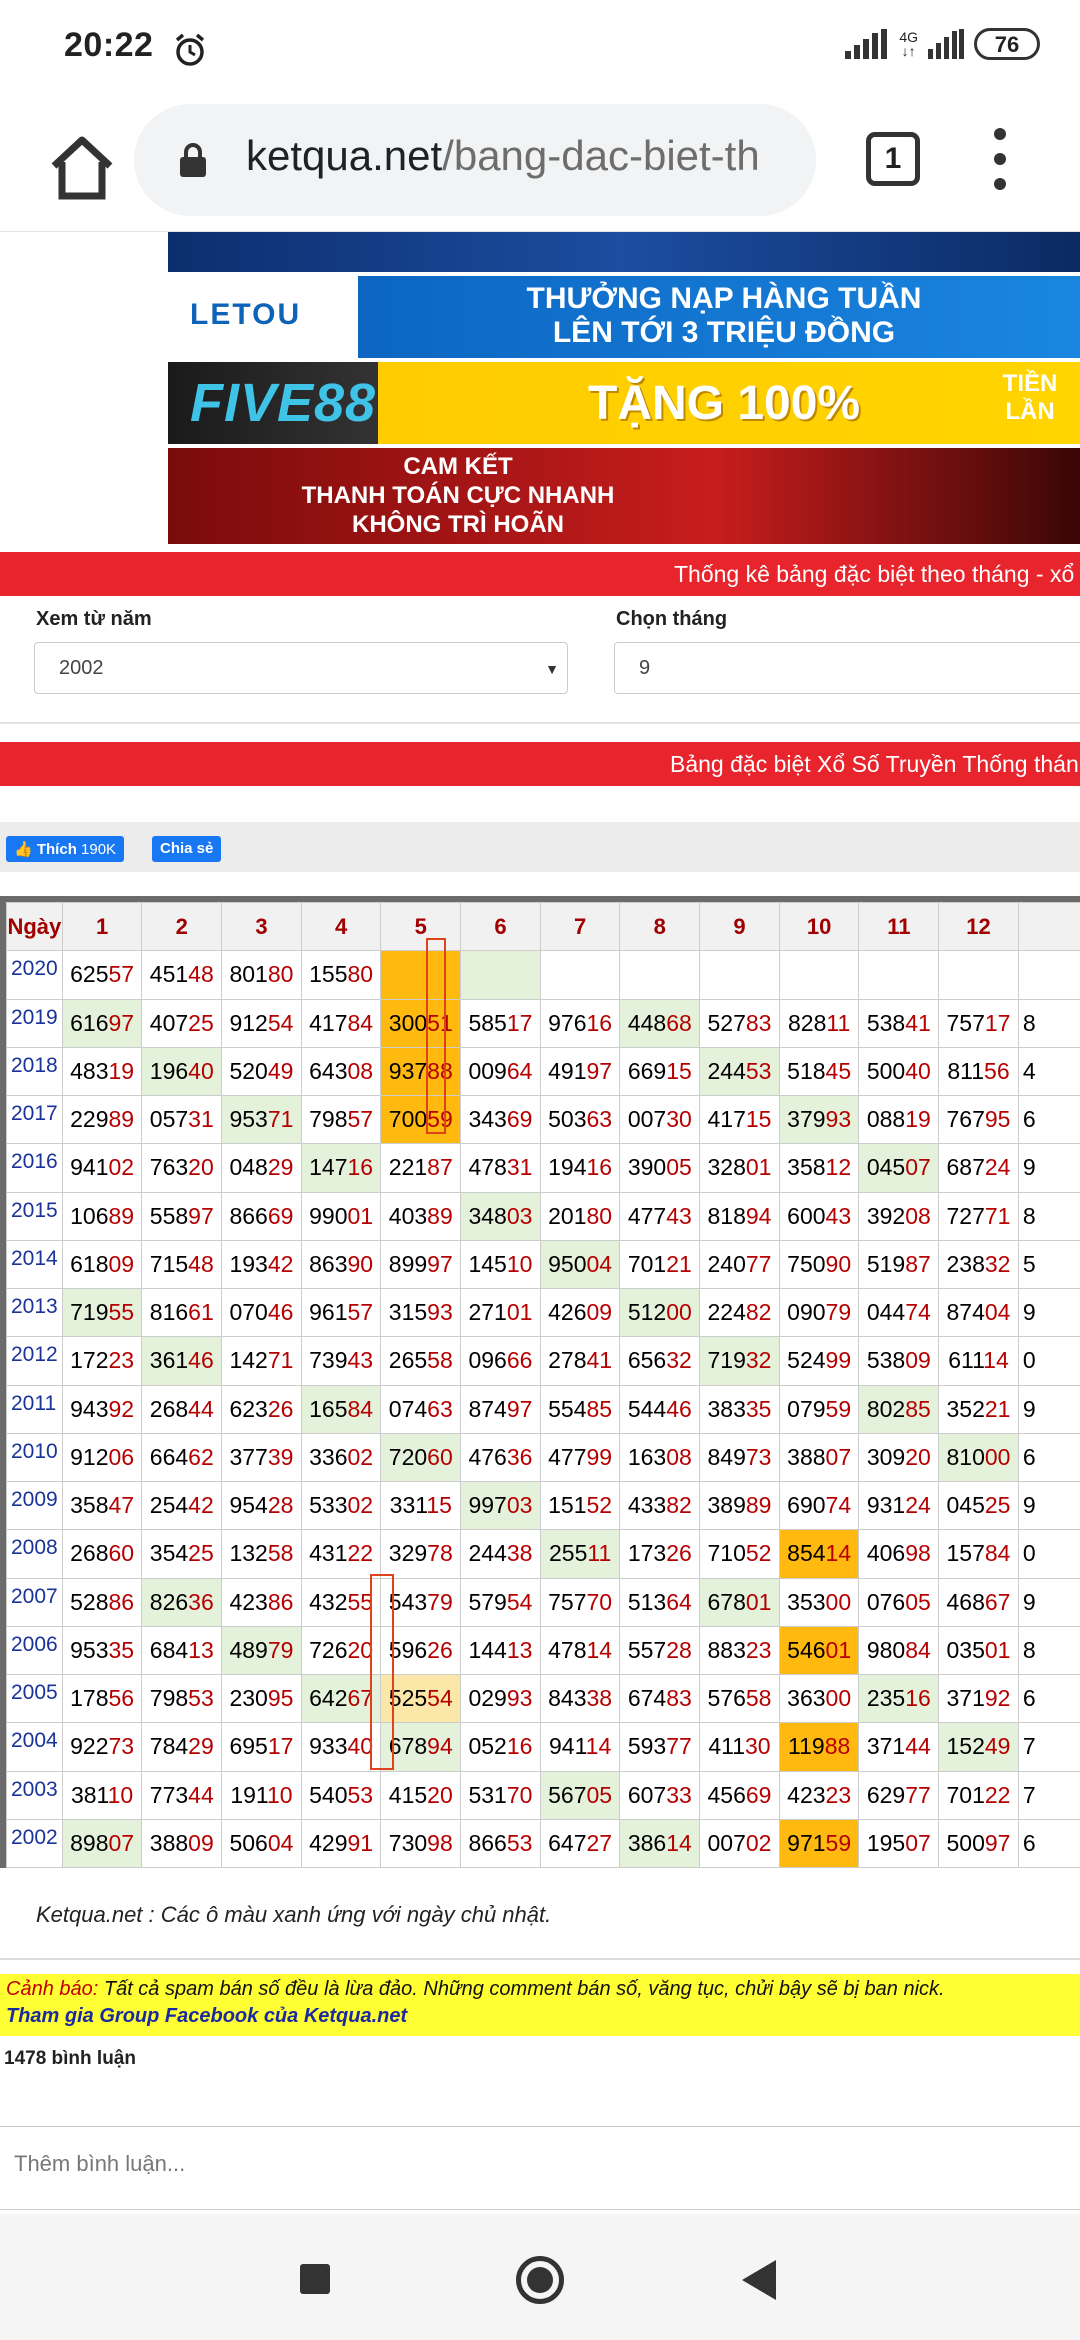 The image size is (1080, 2340). What do you see at coordinates (421, 1843) in the screenshot?
I see `prize-cell: 73098` at bounding box center [421, 1843].